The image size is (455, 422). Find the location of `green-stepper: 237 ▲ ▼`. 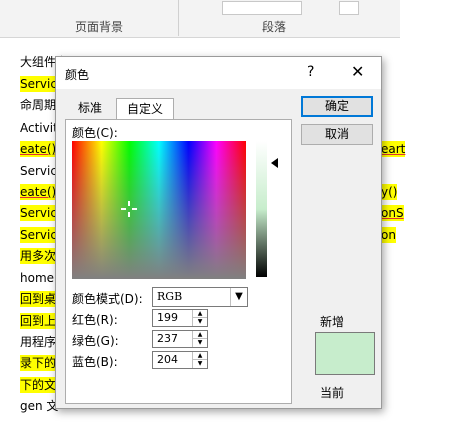

green-stepper: 237 ▲ ▼ is located at coordinates (180, 339).